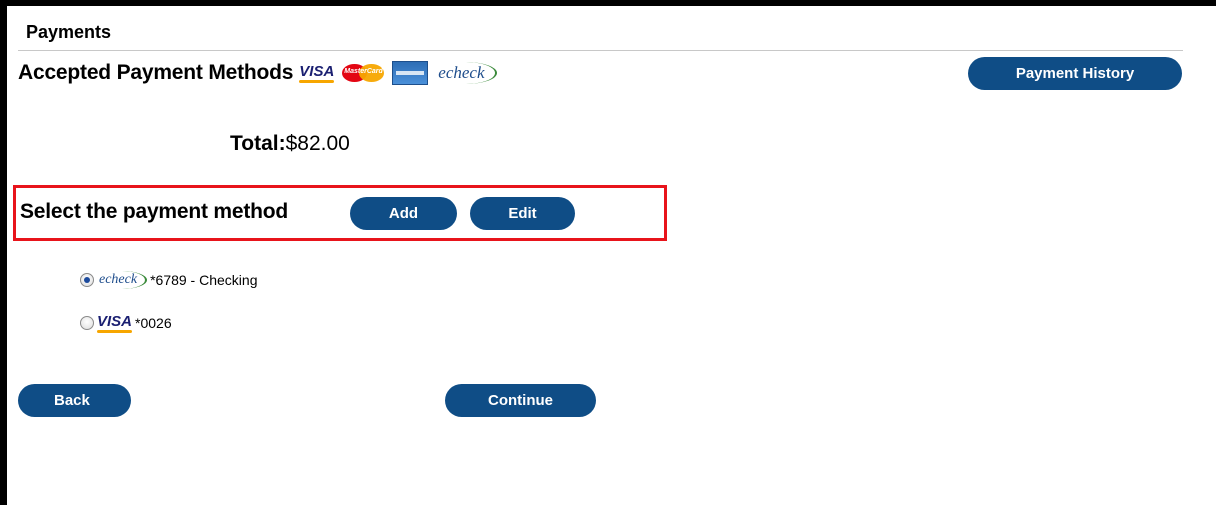 The height and width of the screenshot is (505, 1216). What do you see at coordinates (363, 73) in the screenshot?
I see `mastercard-logo-icon: MasterCard` at bounding box center [363, 73].